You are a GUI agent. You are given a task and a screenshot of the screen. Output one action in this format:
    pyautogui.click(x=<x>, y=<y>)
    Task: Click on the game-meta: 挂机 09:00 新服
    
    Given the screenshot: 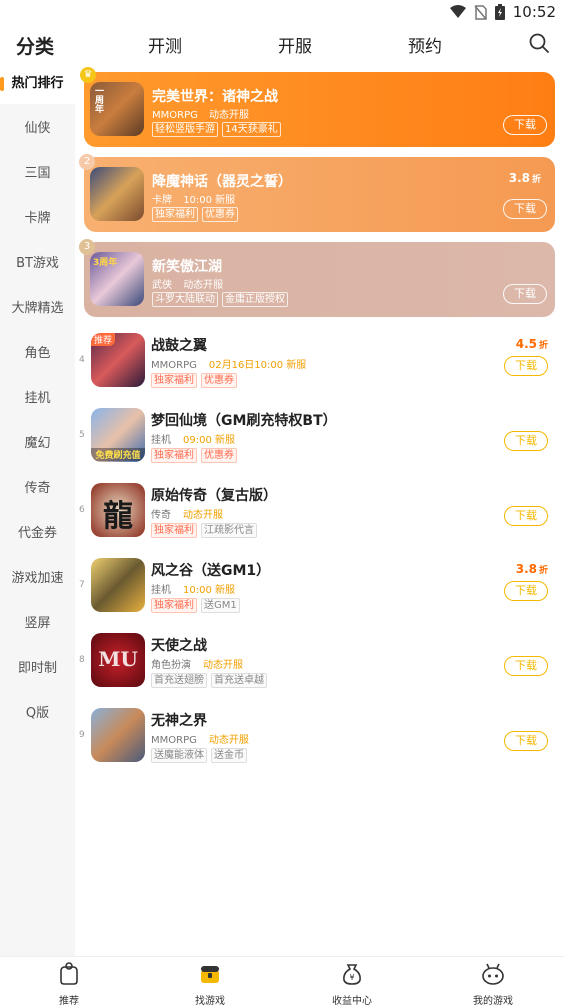 What is the action you would take?
    pyautogui.click(x=193, y=438)
    